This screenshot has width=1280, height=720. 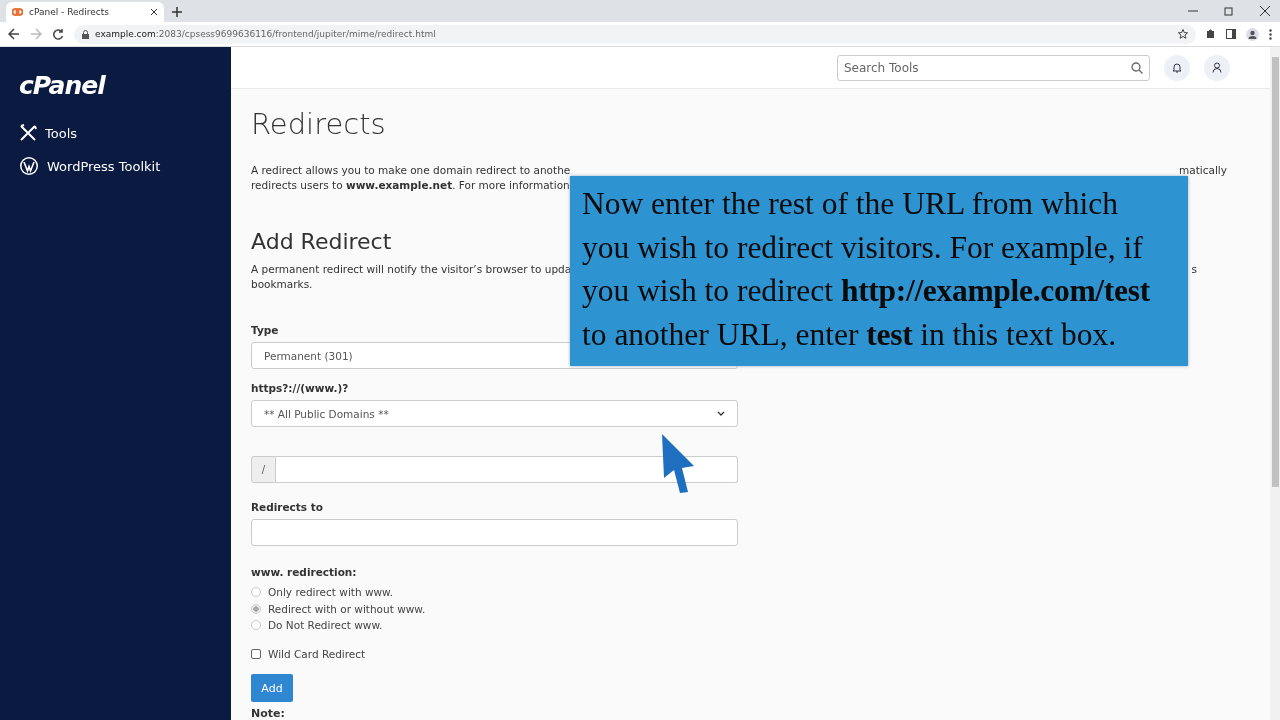 I want to click on checkbox, so click(x=256, y=653).